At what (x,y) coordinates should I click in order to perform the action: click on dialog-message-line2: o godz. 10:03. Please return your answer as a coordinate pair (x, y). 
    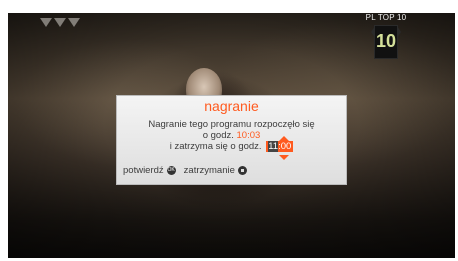
    Looking at the image, I should click on (231, 135).